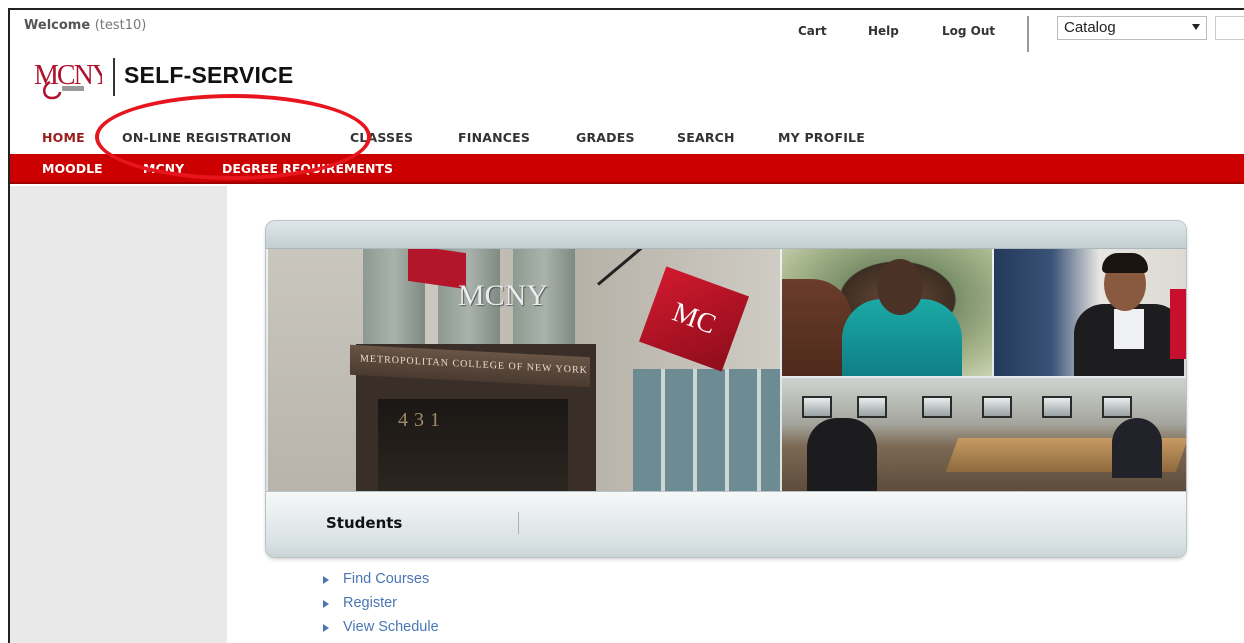 Image resolution: width=1244 pixels, height=643 pixels. Describe the element at coordinates (1028, 34) in the screenshot. I see `header-divider` at that location.